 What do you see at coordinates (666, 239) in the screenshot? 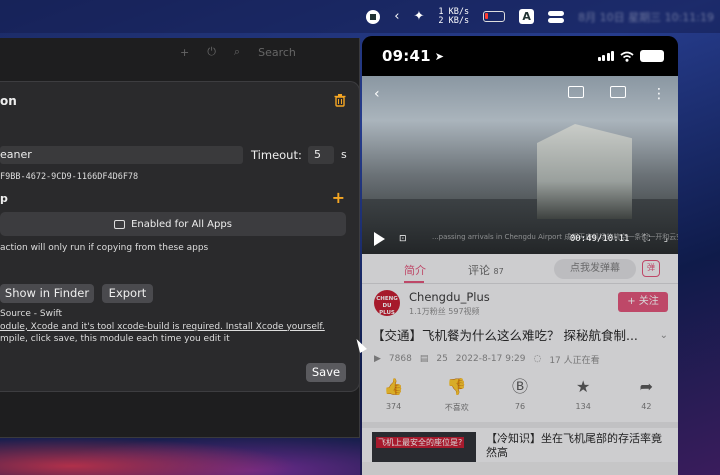
I see `rotate-icon: ⌟` at bounding box center [666, 239].